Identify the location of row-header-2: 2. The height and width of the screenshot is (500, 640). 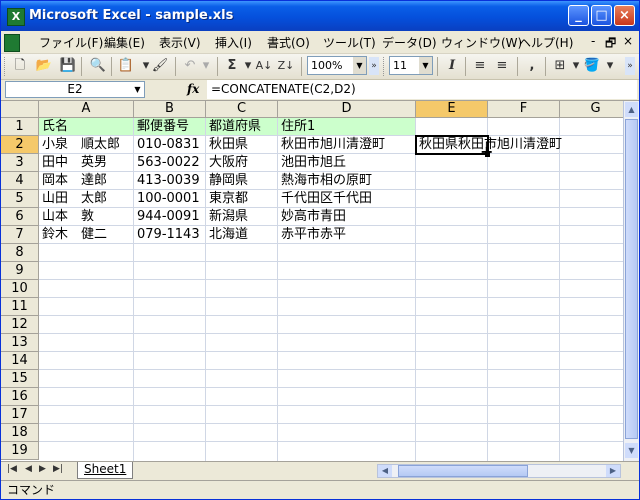
(20, 145).